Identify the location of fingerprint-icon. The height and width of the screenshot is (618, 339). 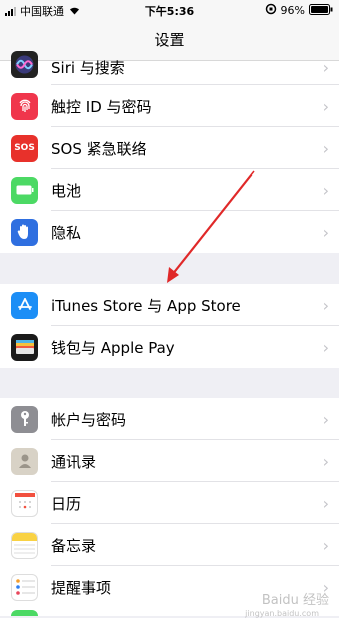
(24, 106).